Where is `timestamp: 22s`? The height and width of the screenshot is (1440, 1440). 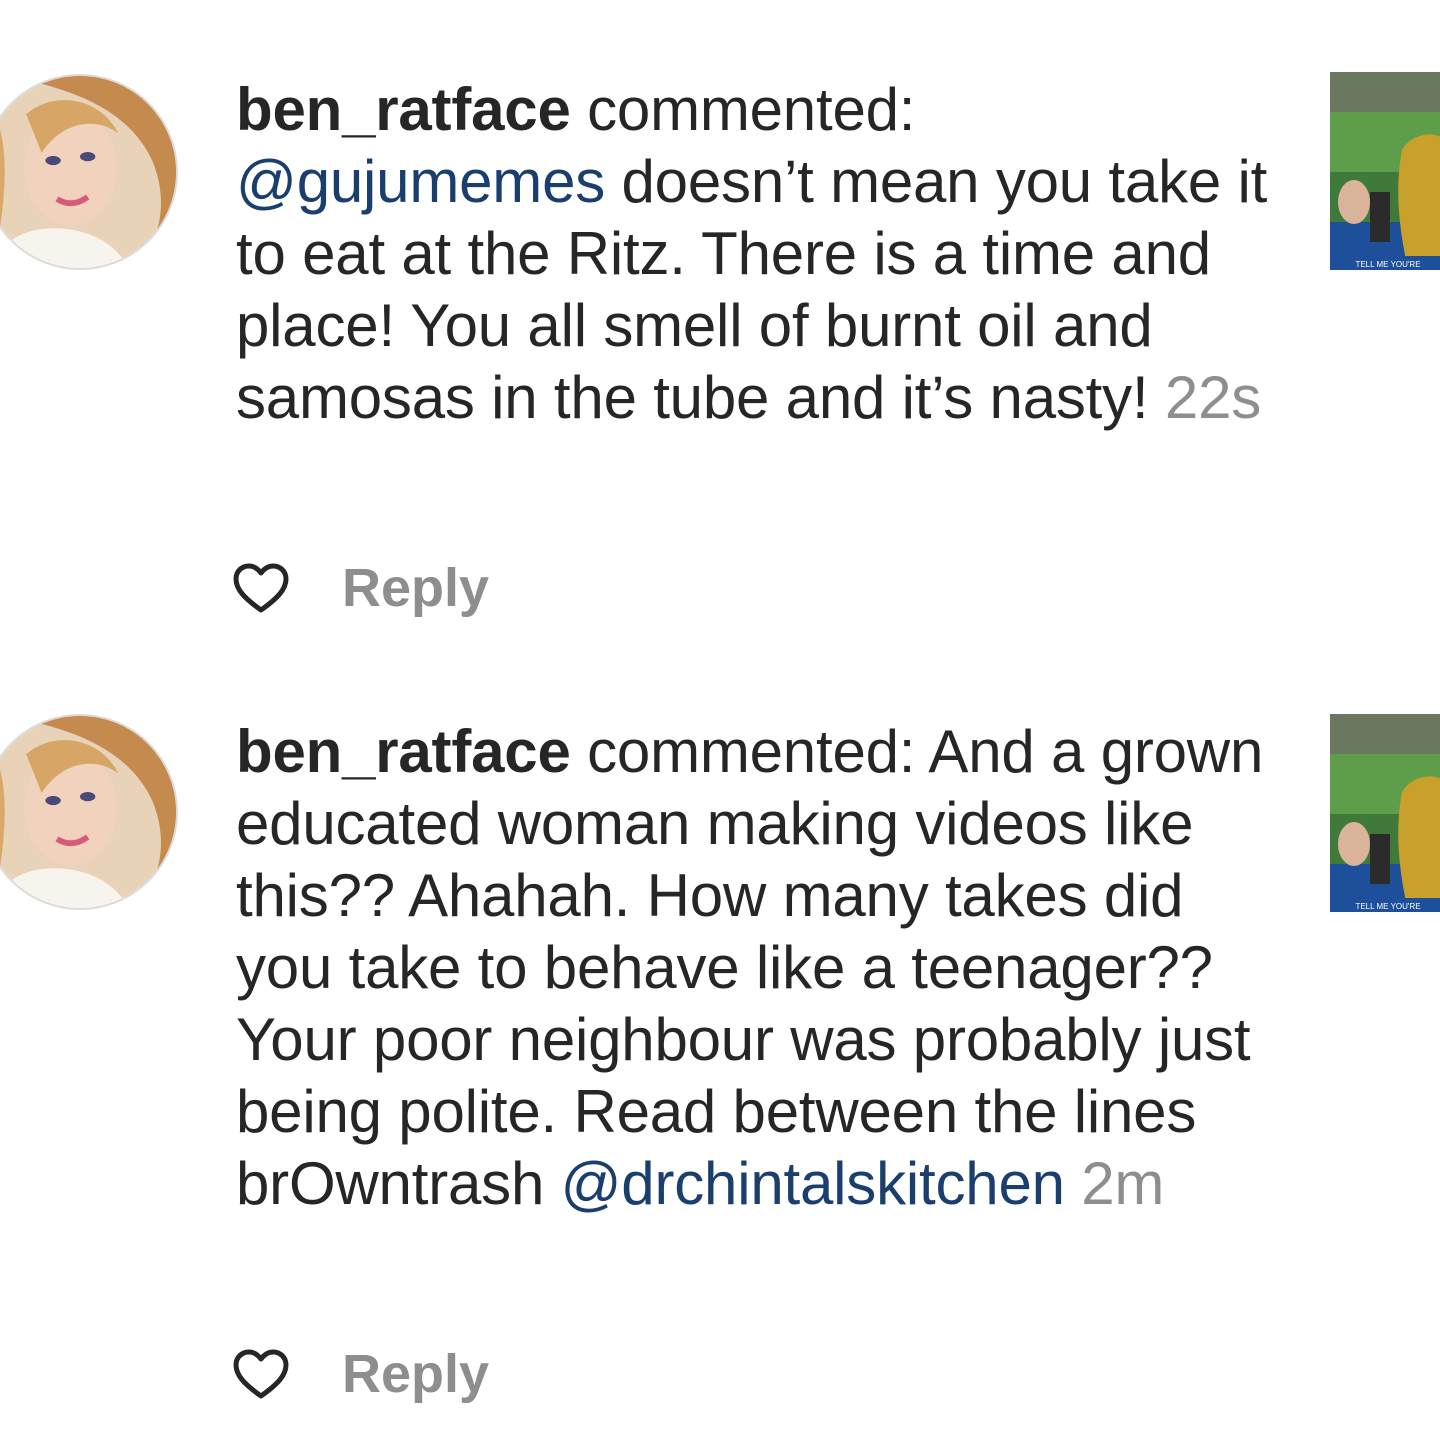 timestamp: 22s is located at coordinates (1205, 397).